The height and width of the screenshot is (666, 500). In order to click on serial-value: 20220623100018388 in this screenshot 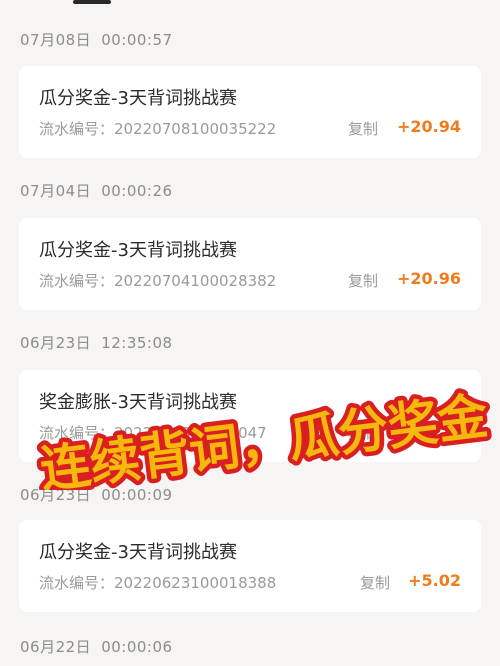, I will do `click(195, 583)`.